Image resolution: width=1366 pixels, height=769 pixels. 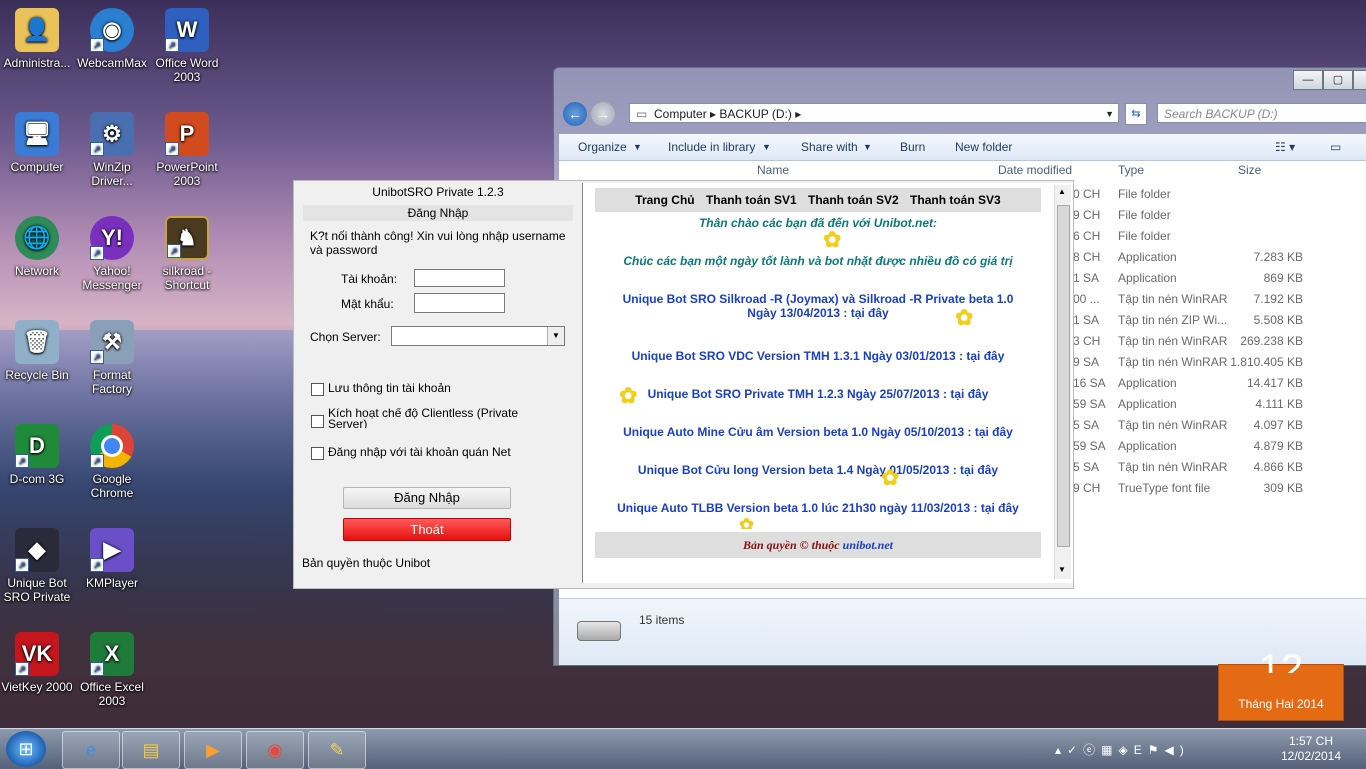 What do you see at coordinates (112, 358) in the screenshot?
I see `desktop-icon-format-factory: ⚒ ↗ Format Factory` at bounding box center [112, 358].